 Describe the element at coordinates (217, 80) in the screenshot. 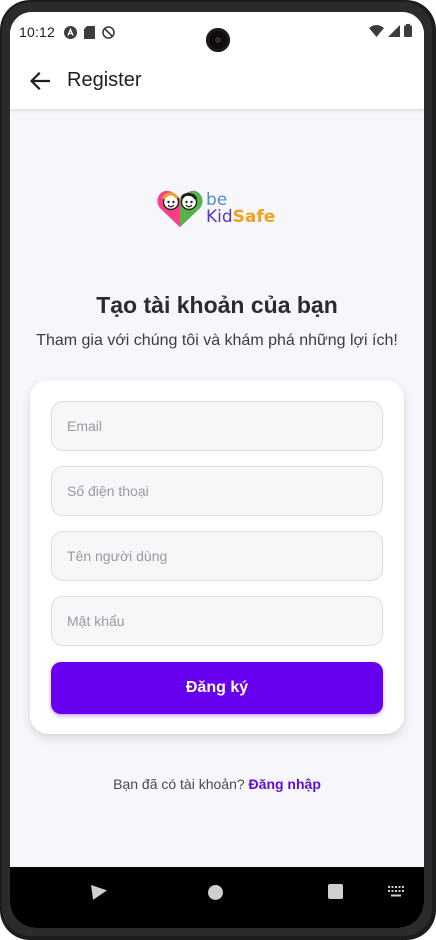

I see `app-bar: Register` at that location.